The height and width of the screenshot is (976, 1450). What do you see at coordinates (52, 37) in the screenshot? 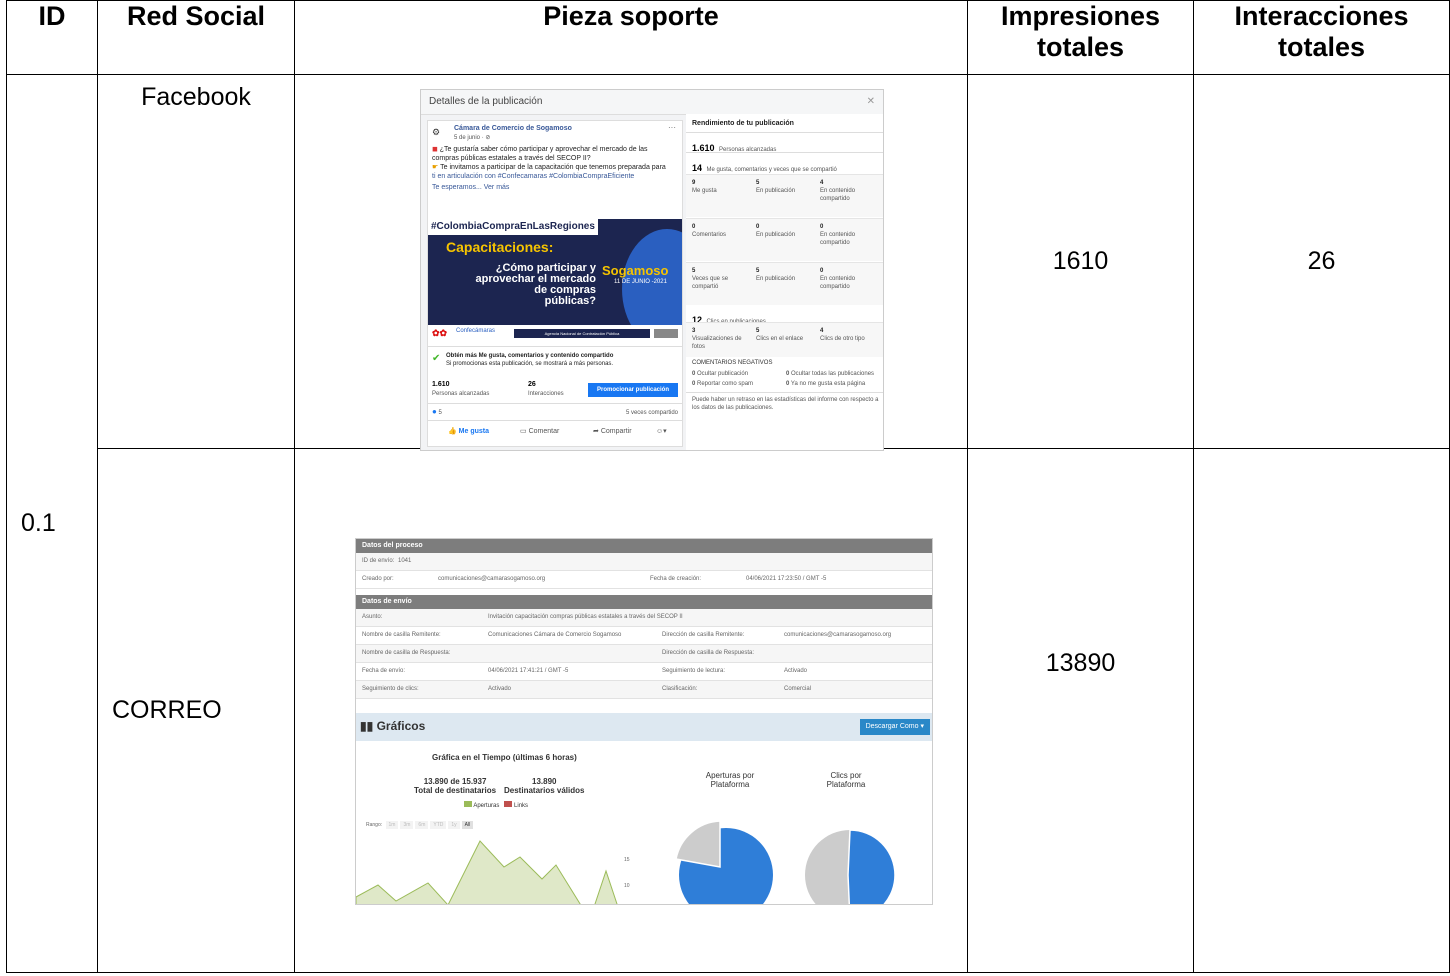
I see `header-id: ID` at bounding box center [52, 37].